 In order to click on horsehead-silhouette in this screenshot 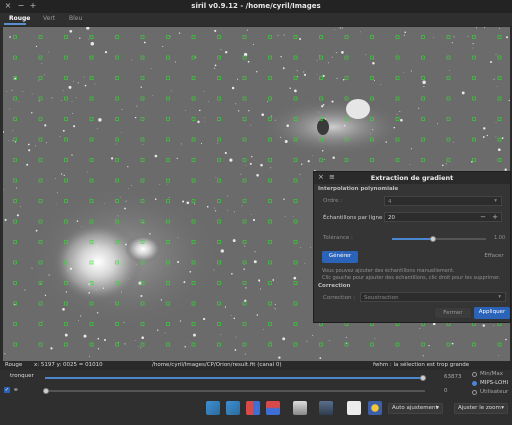, I will do `click(323, 127)`.